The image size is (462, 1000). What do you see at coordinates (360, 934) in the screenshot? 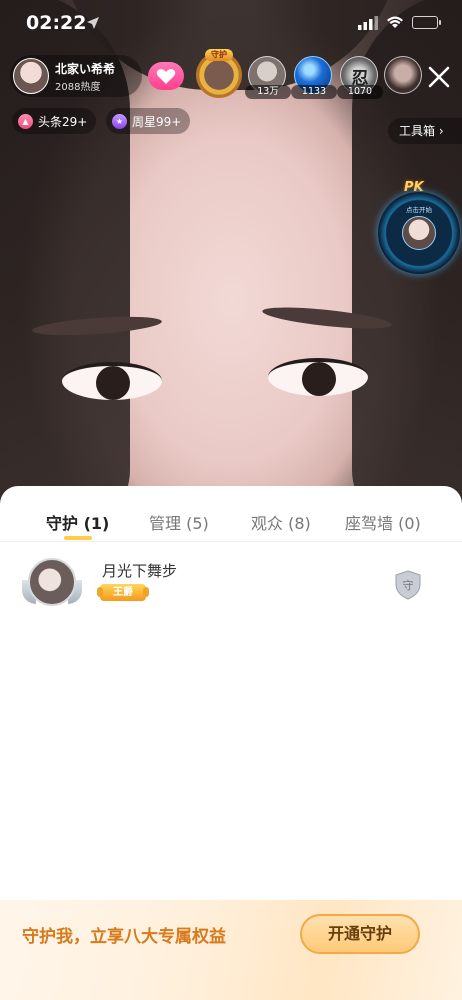
I see `open-guard-button: 开通守护` at bounding box center [360, 934].